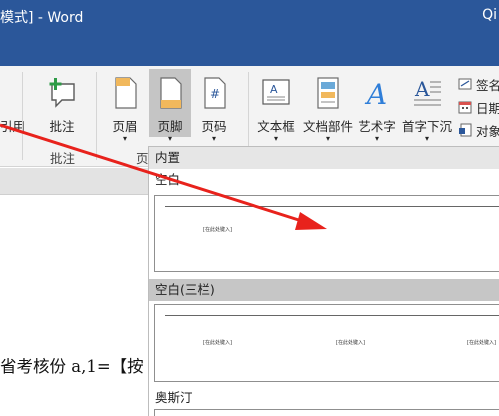 The height and width of the screenshot is (416, 499). I want to click on gallery-item-blank-title: 空白, so click(324, 180).